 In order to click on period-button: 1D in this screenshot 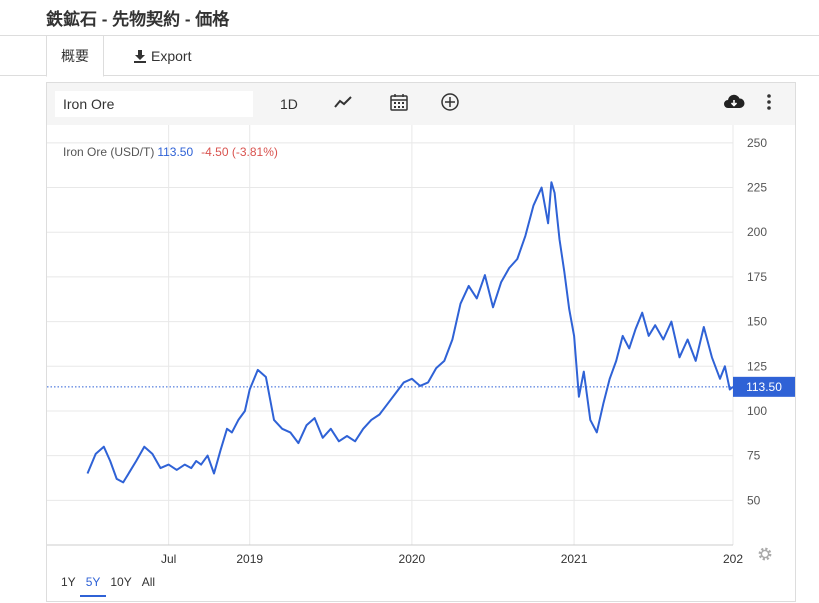, I will do `click(289, 104)`.